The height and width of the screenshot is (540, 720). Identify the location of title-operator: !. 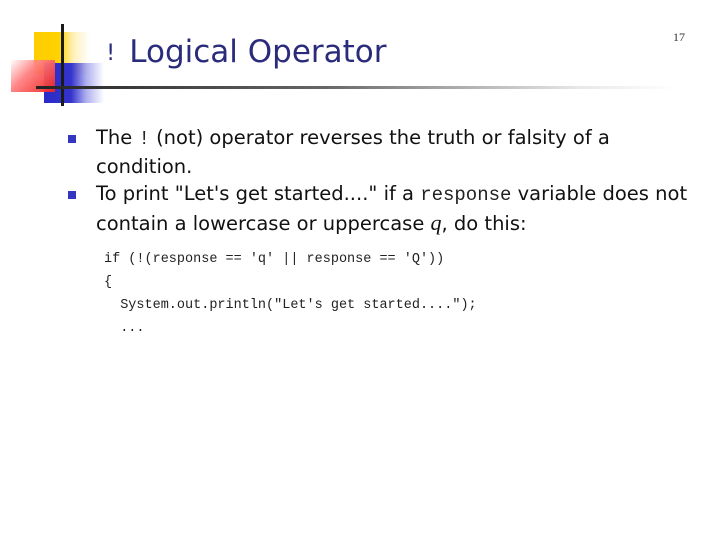
(111, 53).